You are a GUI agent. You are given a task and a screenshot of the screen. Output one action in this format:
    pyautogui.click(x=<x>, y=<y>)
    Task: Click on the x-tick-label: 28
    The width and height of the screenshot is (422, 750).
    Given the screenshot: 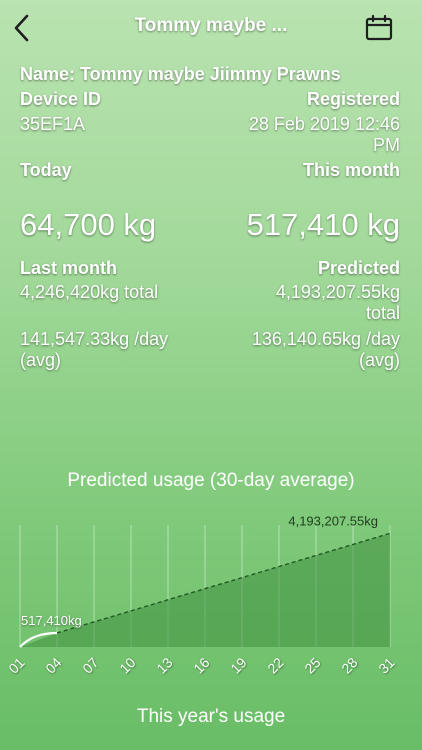 What is the action you would take?
    pyautogui.click(x=349, y=665)
    